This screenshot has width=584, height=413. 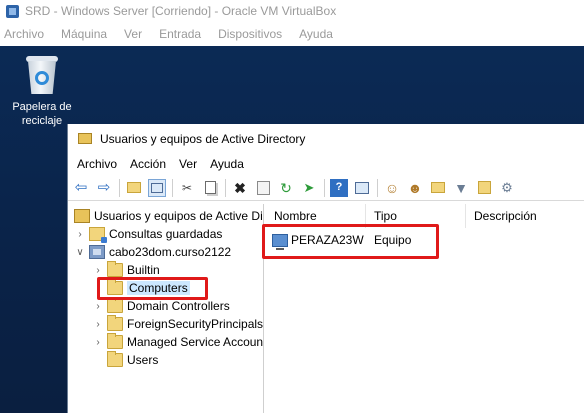 I want to click on up-folder-icon, so click(x=134, y=188).